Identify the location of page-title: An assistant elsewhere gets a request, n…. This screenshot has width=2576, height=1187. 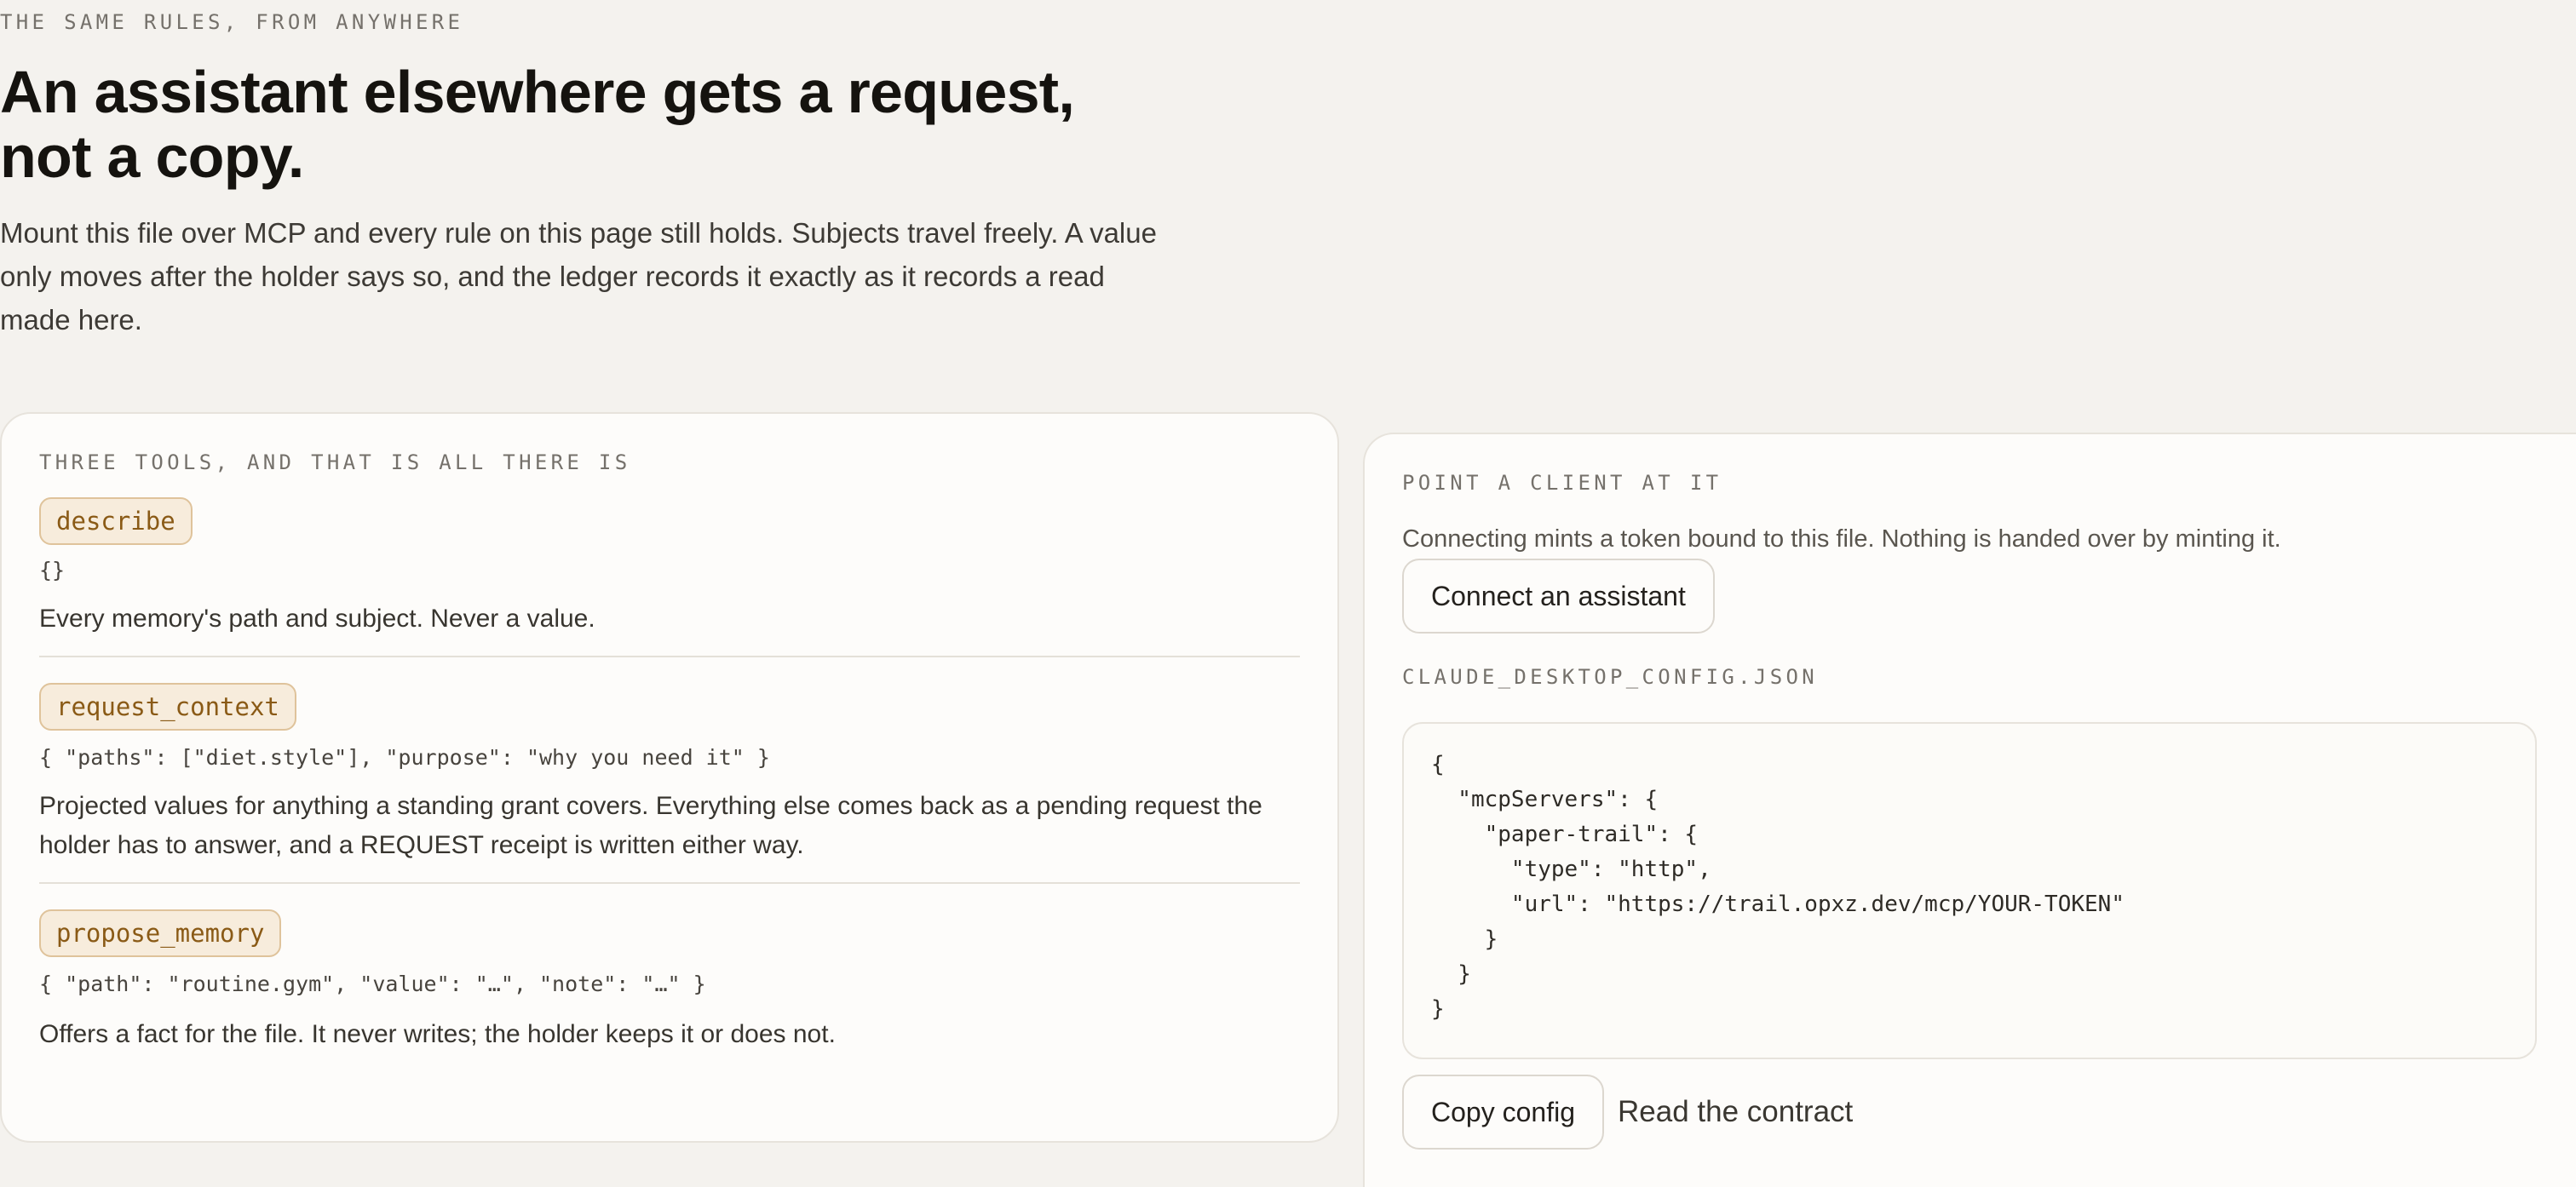
(537, 124).